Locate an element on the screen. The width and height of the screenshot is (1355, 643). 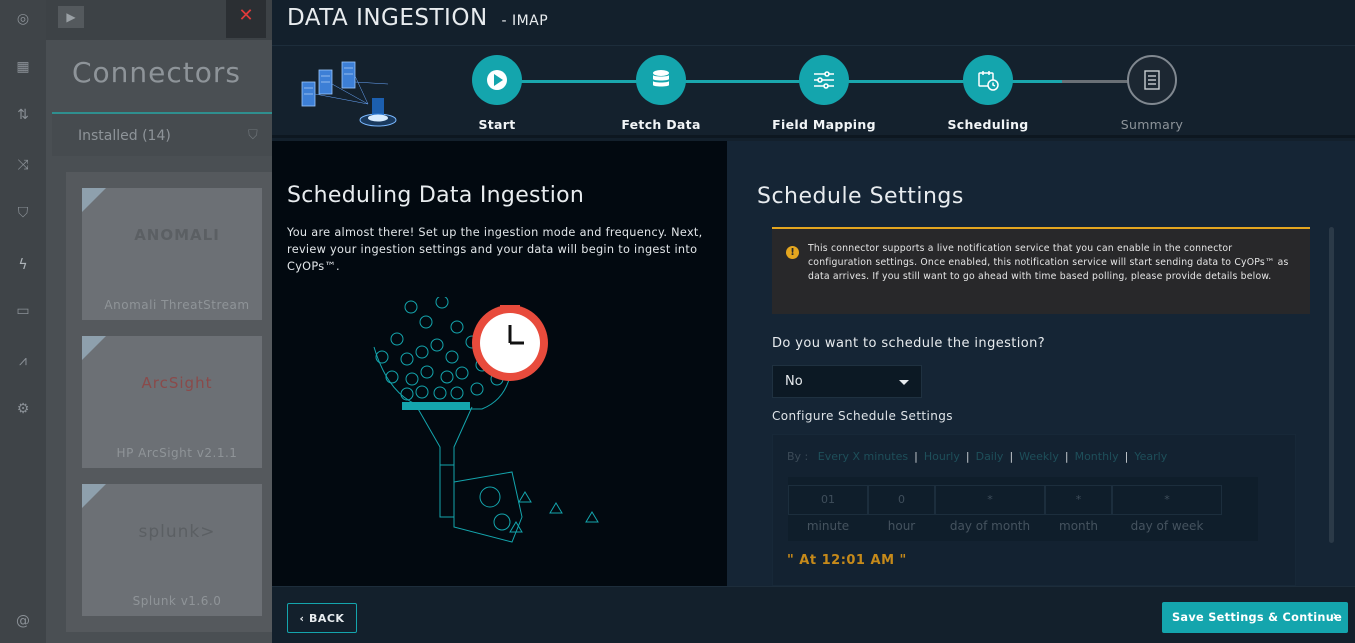
app-side-rail: ◎ ▦ ⇅ ⤨ ⛉ ϟ ▭ ⩘ ⚙ @ is located at coordinates (23, 321).